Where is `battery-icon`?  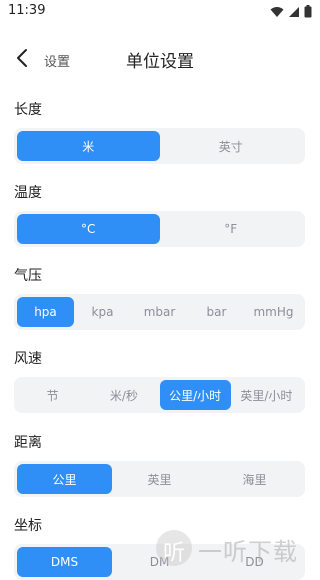 battery-icon is located at coordinates (308, 11).